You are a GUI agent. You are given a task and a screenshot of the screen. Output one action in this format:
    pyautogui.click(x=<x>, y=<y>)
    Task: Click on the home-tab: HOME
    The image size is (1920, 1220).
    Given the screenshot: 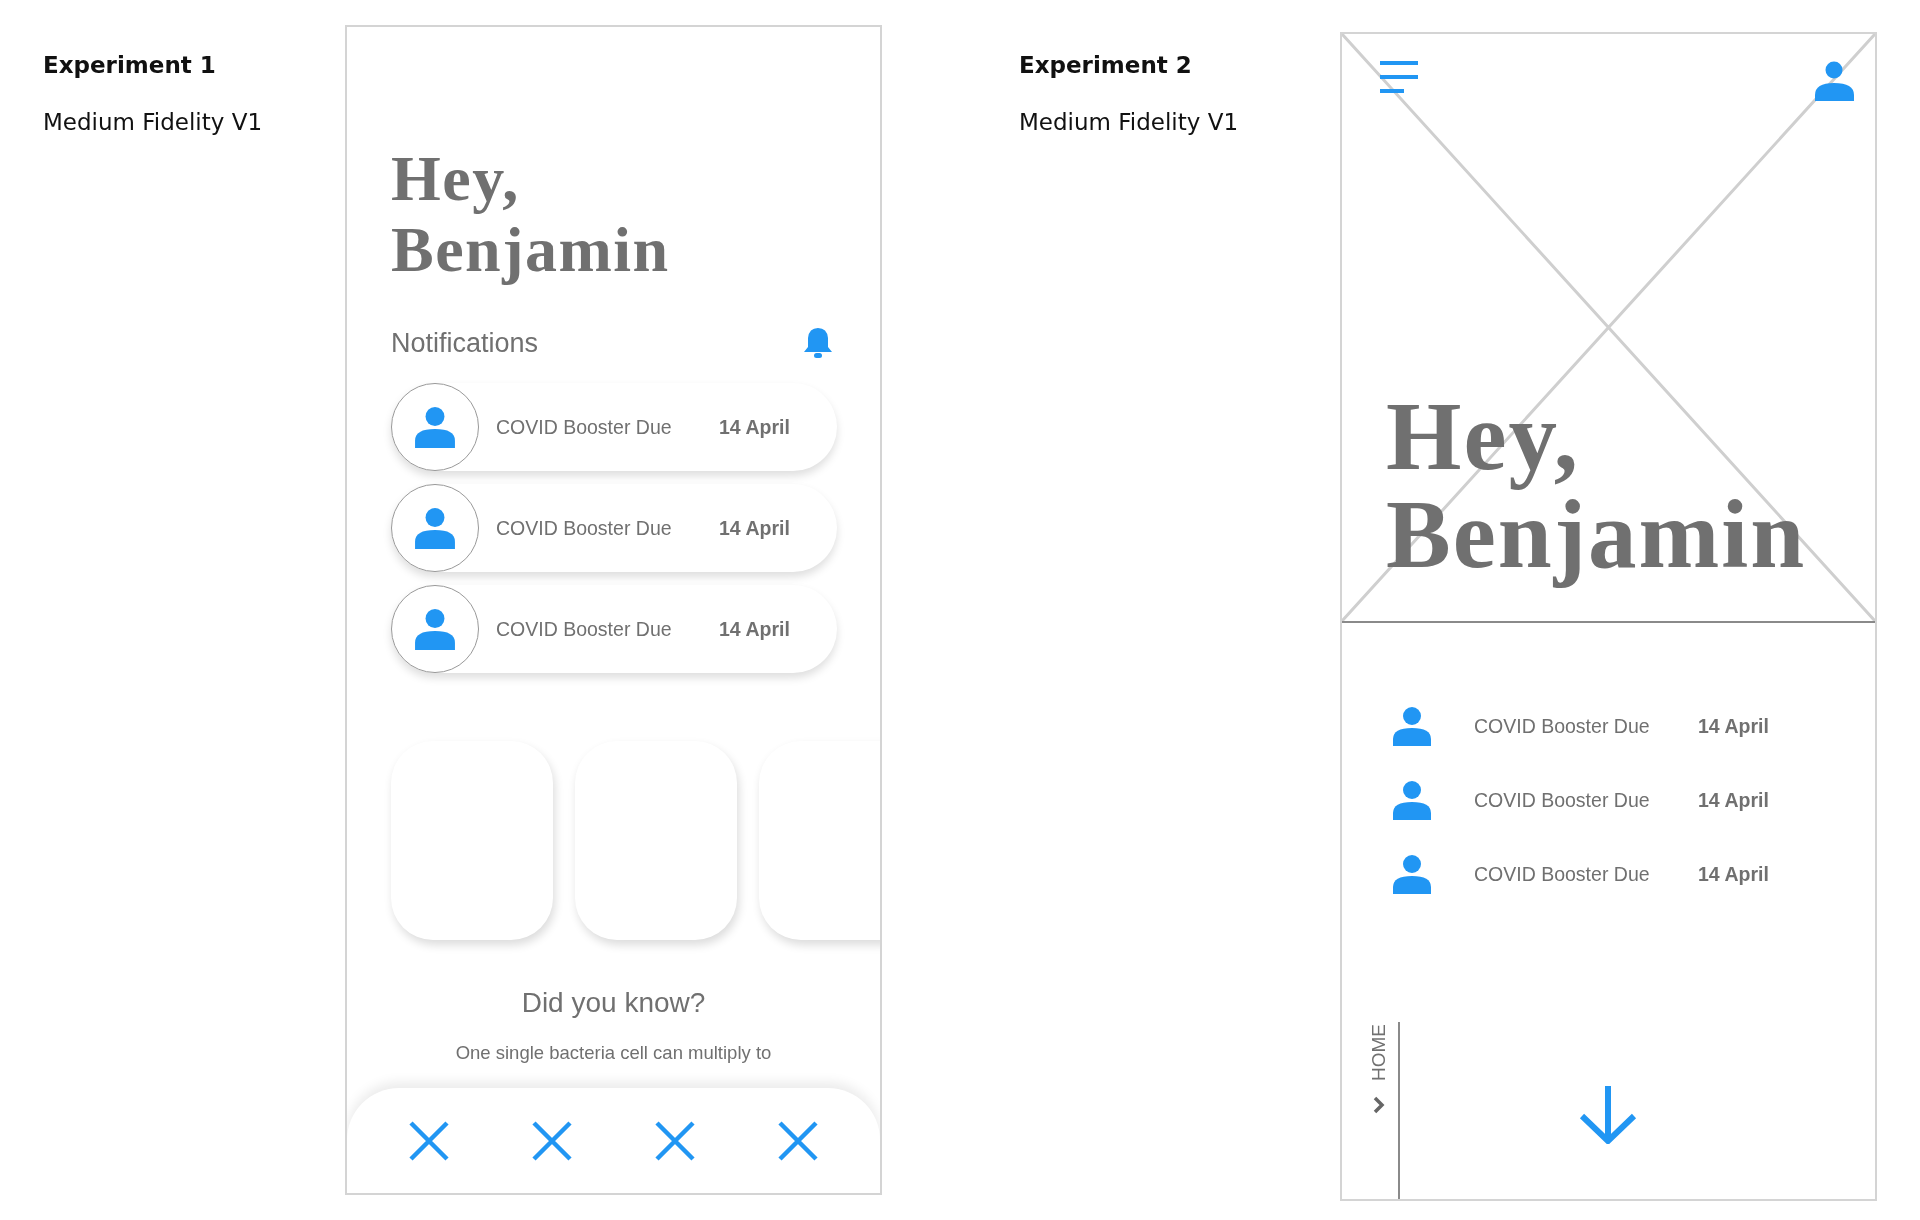 What is the action you would take?
    pyautogui.click(x=1379, y=1052)
    